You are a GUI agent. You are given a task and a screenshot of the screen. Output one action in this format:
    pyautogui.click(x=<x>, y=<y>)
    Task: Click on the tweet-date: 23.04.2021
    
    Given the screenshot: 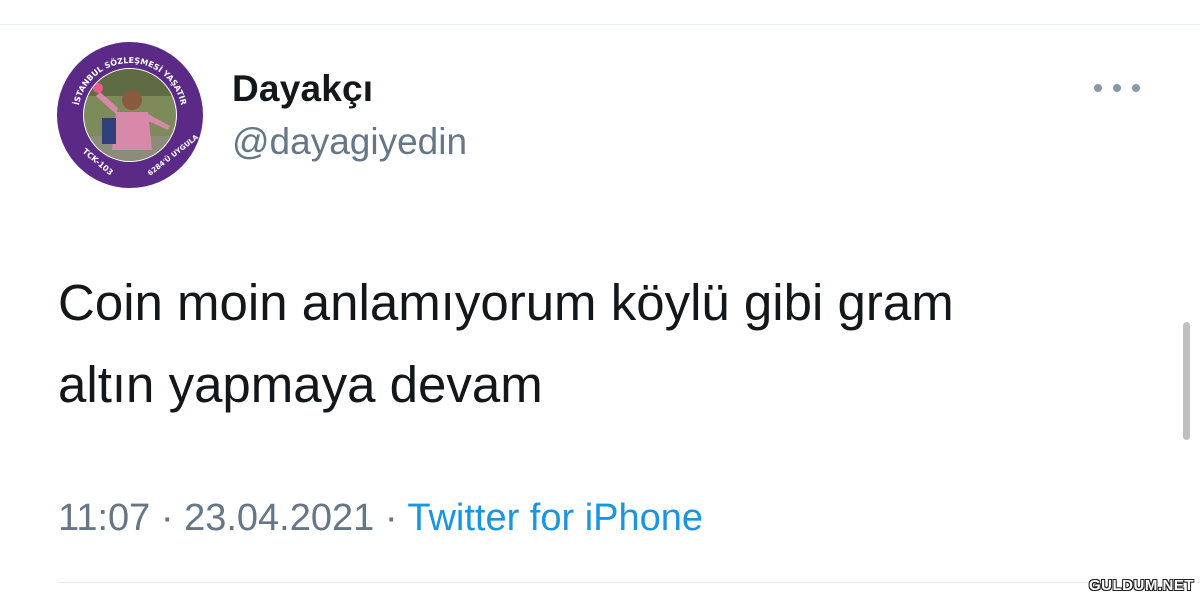 What is the action you would take?
    pyautogui.click(x=279, y=518)
    